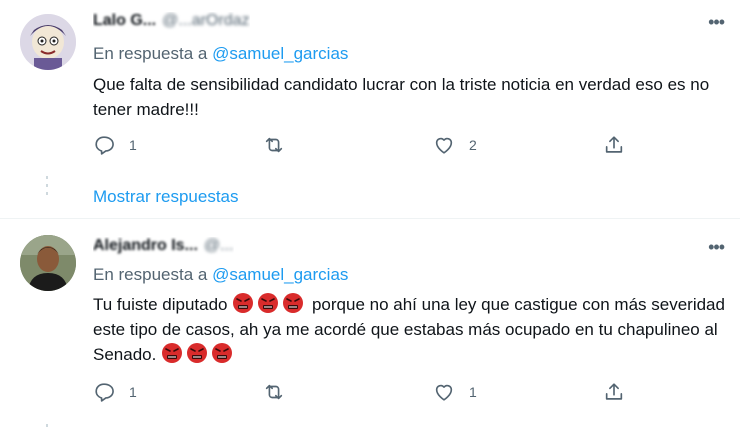 Image resolution: width=740 pixels, height=434 pixels. I want to click on tweet-text-part: Tu fuiste diputado, so click(163, 304).